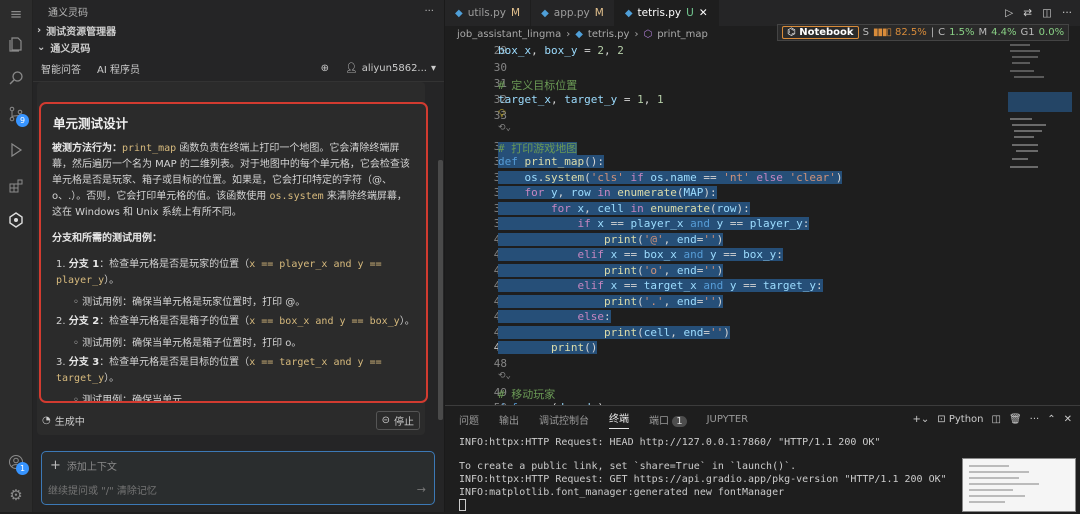 The image size is (1080, 514). What do you see at coordinates (462, 505) in the screenshot?
I see `terminal-cursor` at bounding box center [462, 505].